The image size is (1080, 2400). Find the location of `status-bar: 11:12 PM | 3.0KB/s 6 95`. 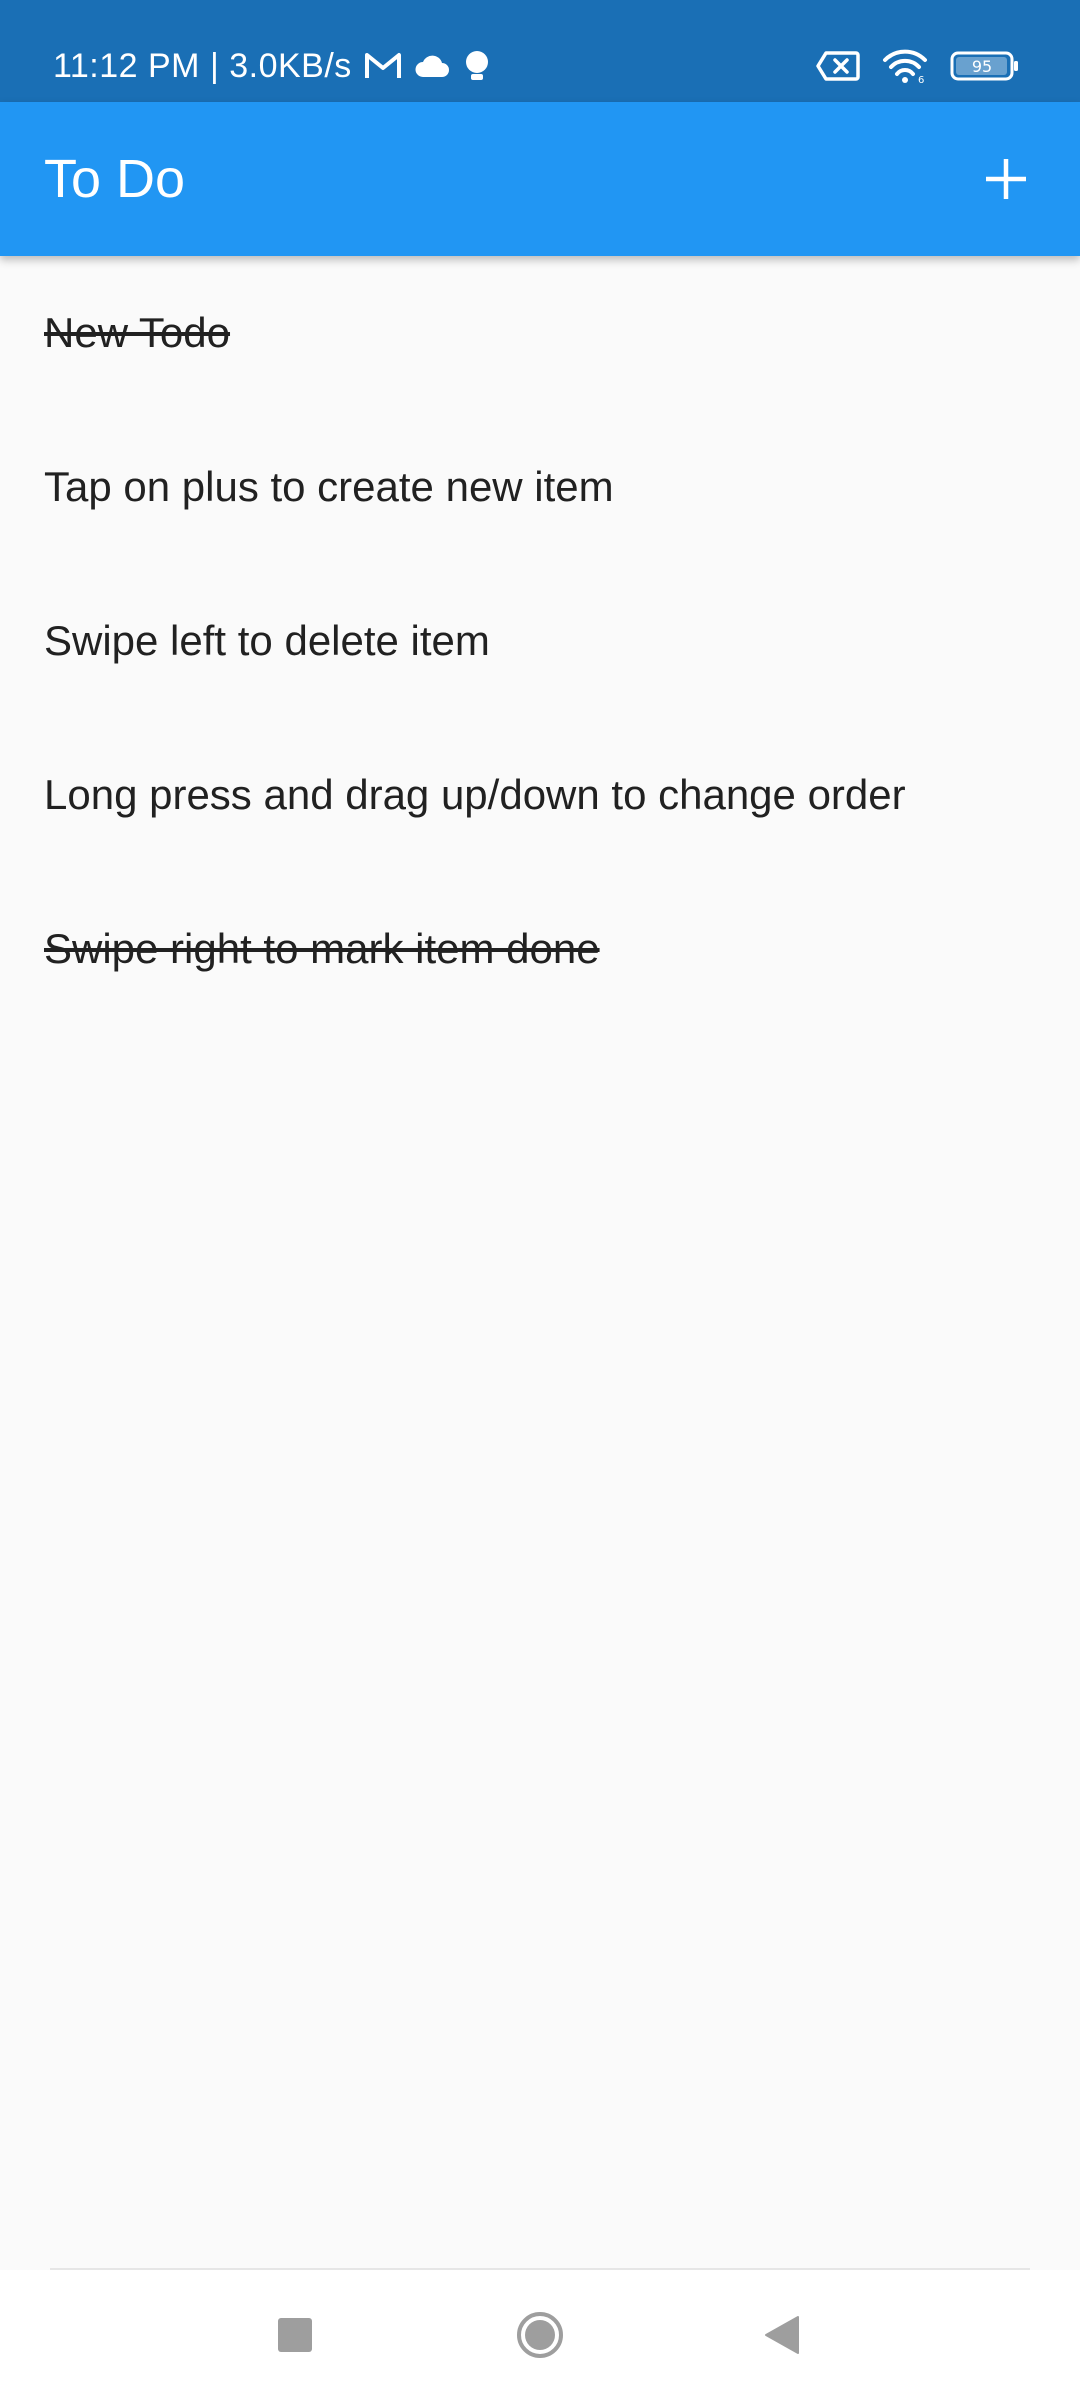

status-bar: 11:12 PM | 3.0KB/s 6 95 is located at coordinates (540, 51).